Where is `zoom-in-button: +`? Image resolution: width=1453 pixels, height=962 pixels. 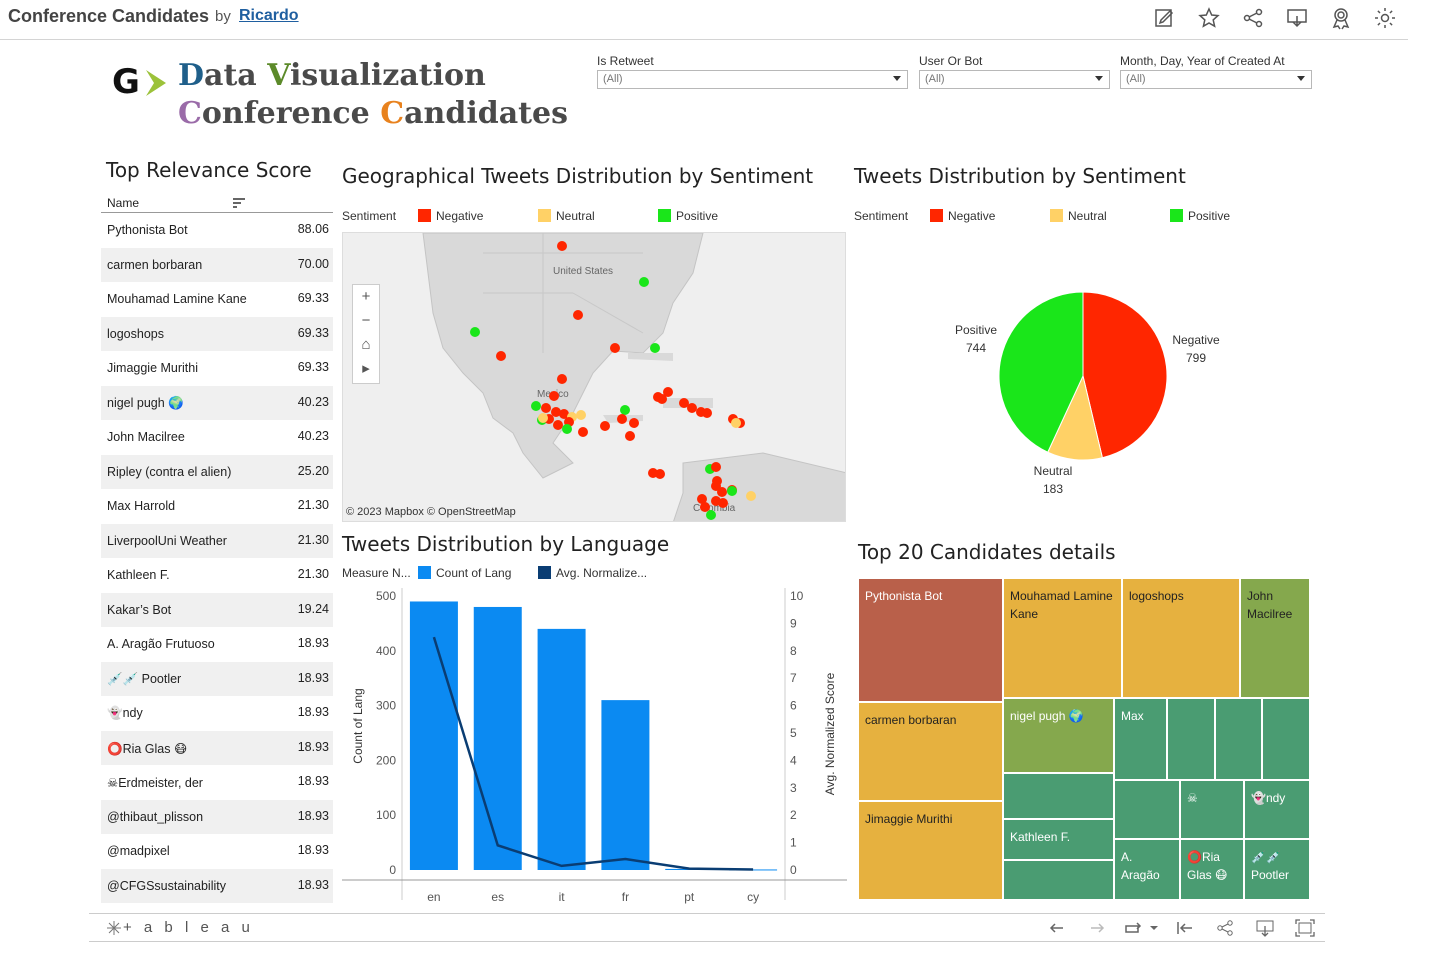
zoom-in-button: + is located at coordinates (366, 297).